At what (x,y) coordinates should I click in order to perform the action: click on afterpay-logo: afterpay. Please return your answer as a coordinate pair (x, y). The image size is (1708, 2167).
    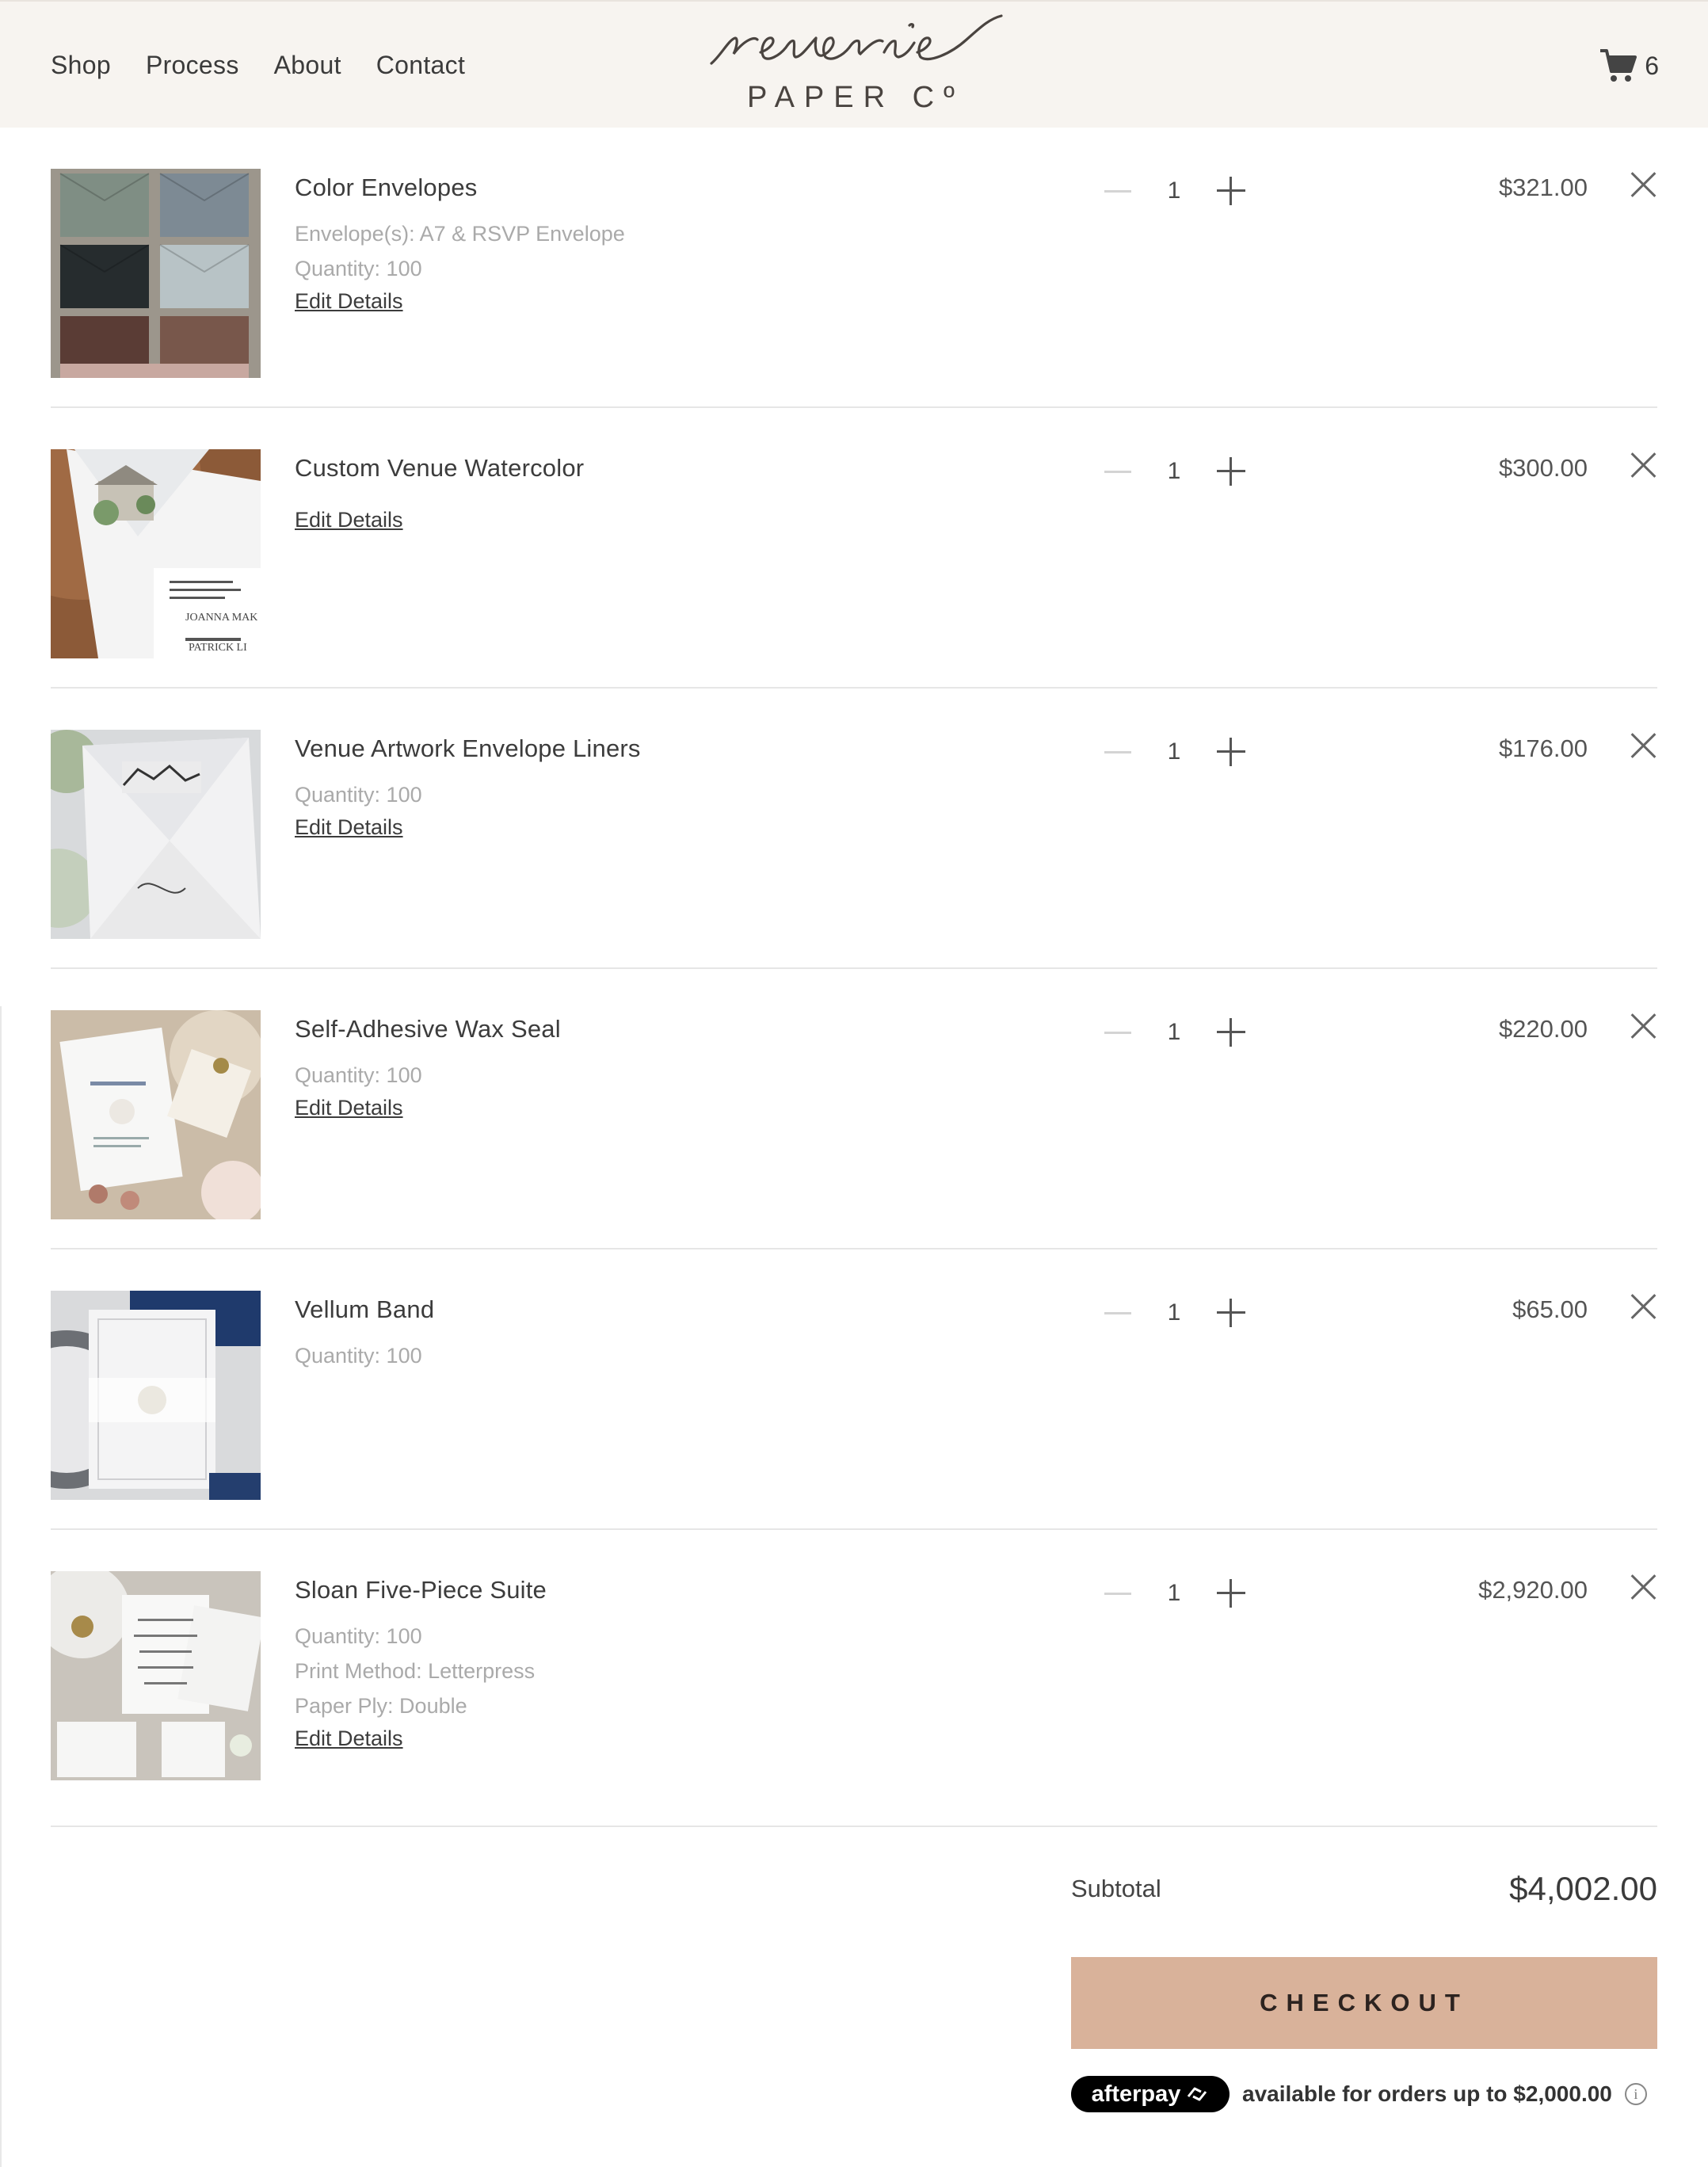
    Looking at the image, I should click on (1150, 2094).